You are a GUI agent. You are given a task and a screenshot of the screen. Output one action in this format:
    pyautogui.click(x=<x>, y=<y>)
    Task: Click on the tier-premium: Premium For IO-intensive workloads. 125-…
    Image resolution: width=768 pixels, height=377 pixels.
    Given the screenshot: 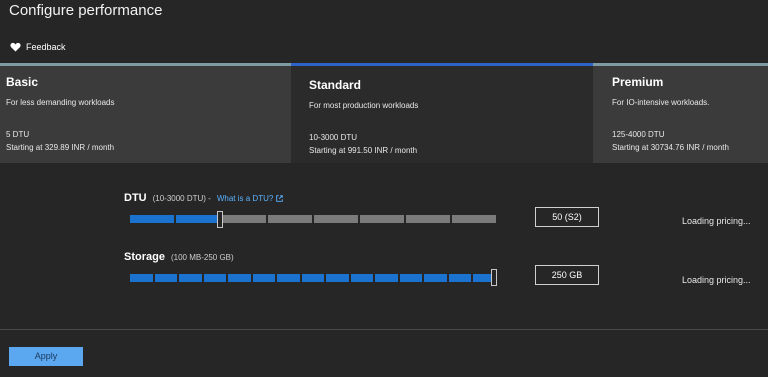 What is the action you would take?
    pyautogui.click(x=680, y=114)
    